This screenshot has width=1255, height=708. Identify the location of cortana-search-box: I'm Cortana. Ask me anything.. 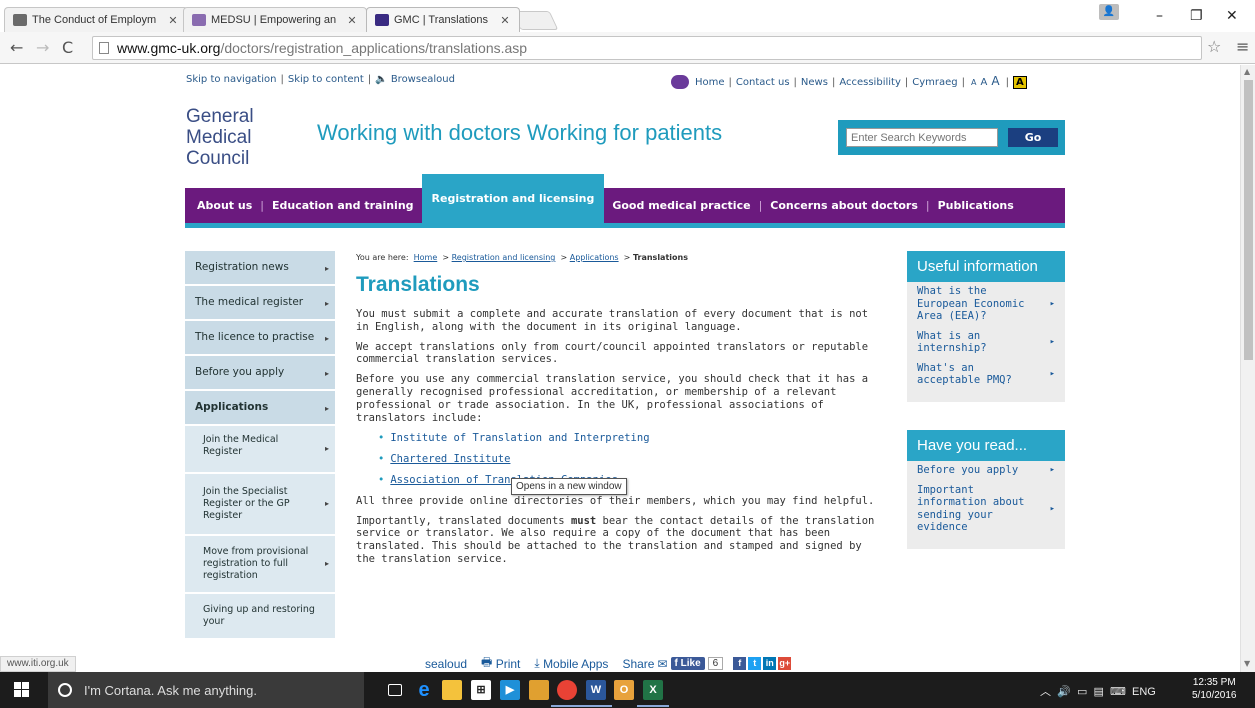
(206, 690).